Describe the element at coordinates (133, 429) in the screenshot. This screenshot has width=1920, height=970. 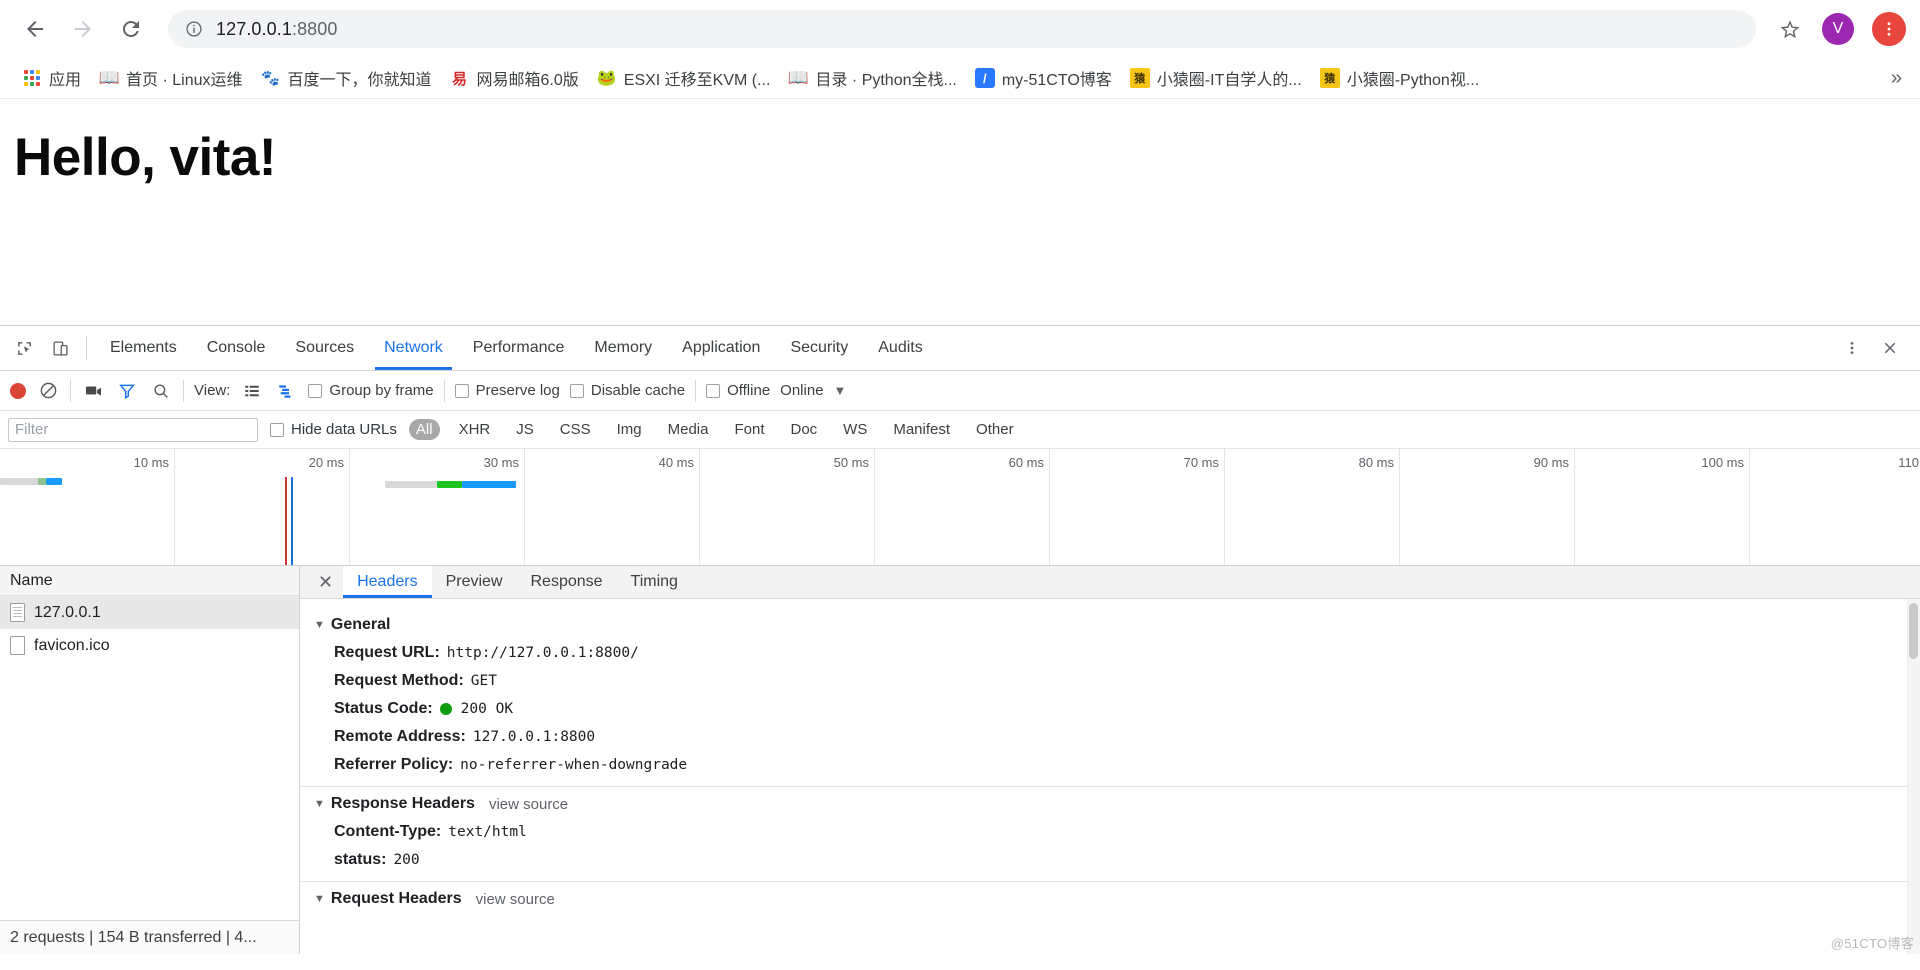
I see `filter-input` at that location.